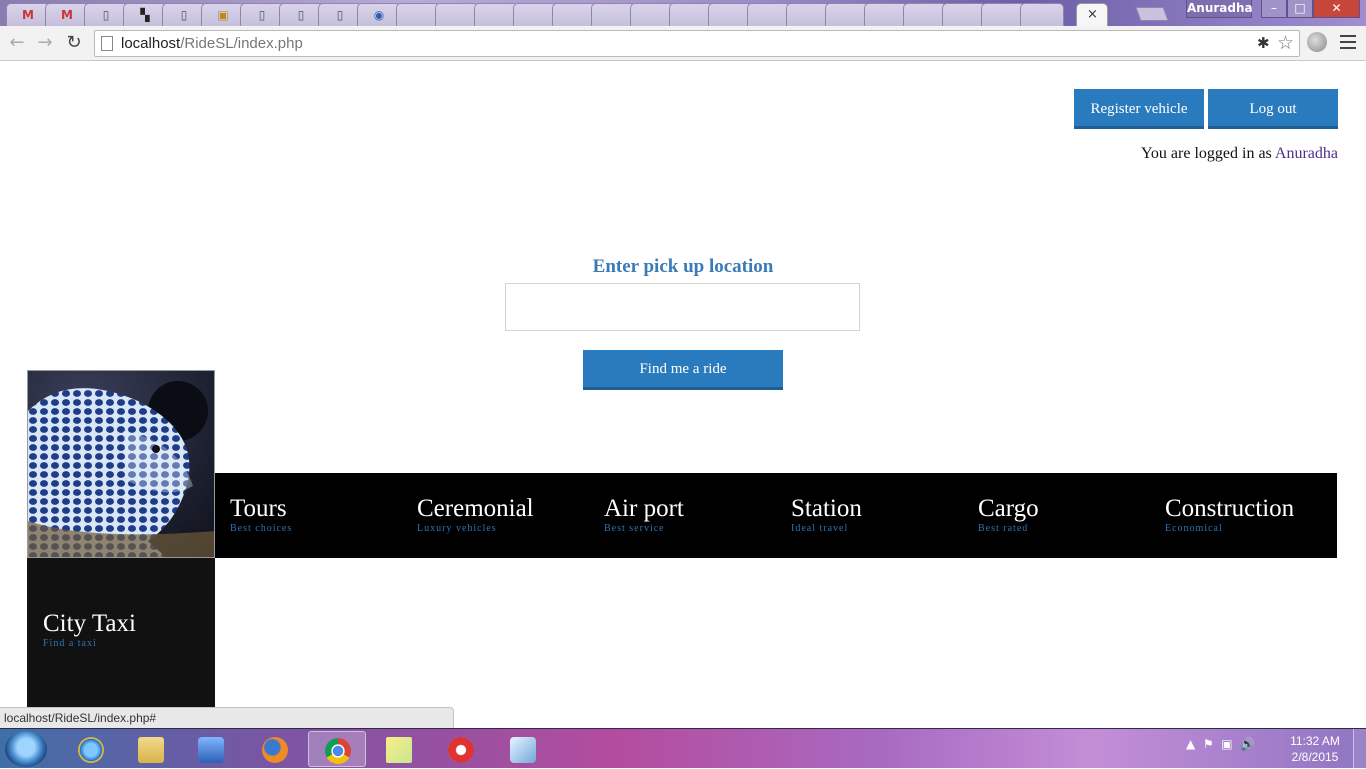  Describe the element at coordinates (1300, 9) in the screenshot. I see `maximize-button: □` at that location.